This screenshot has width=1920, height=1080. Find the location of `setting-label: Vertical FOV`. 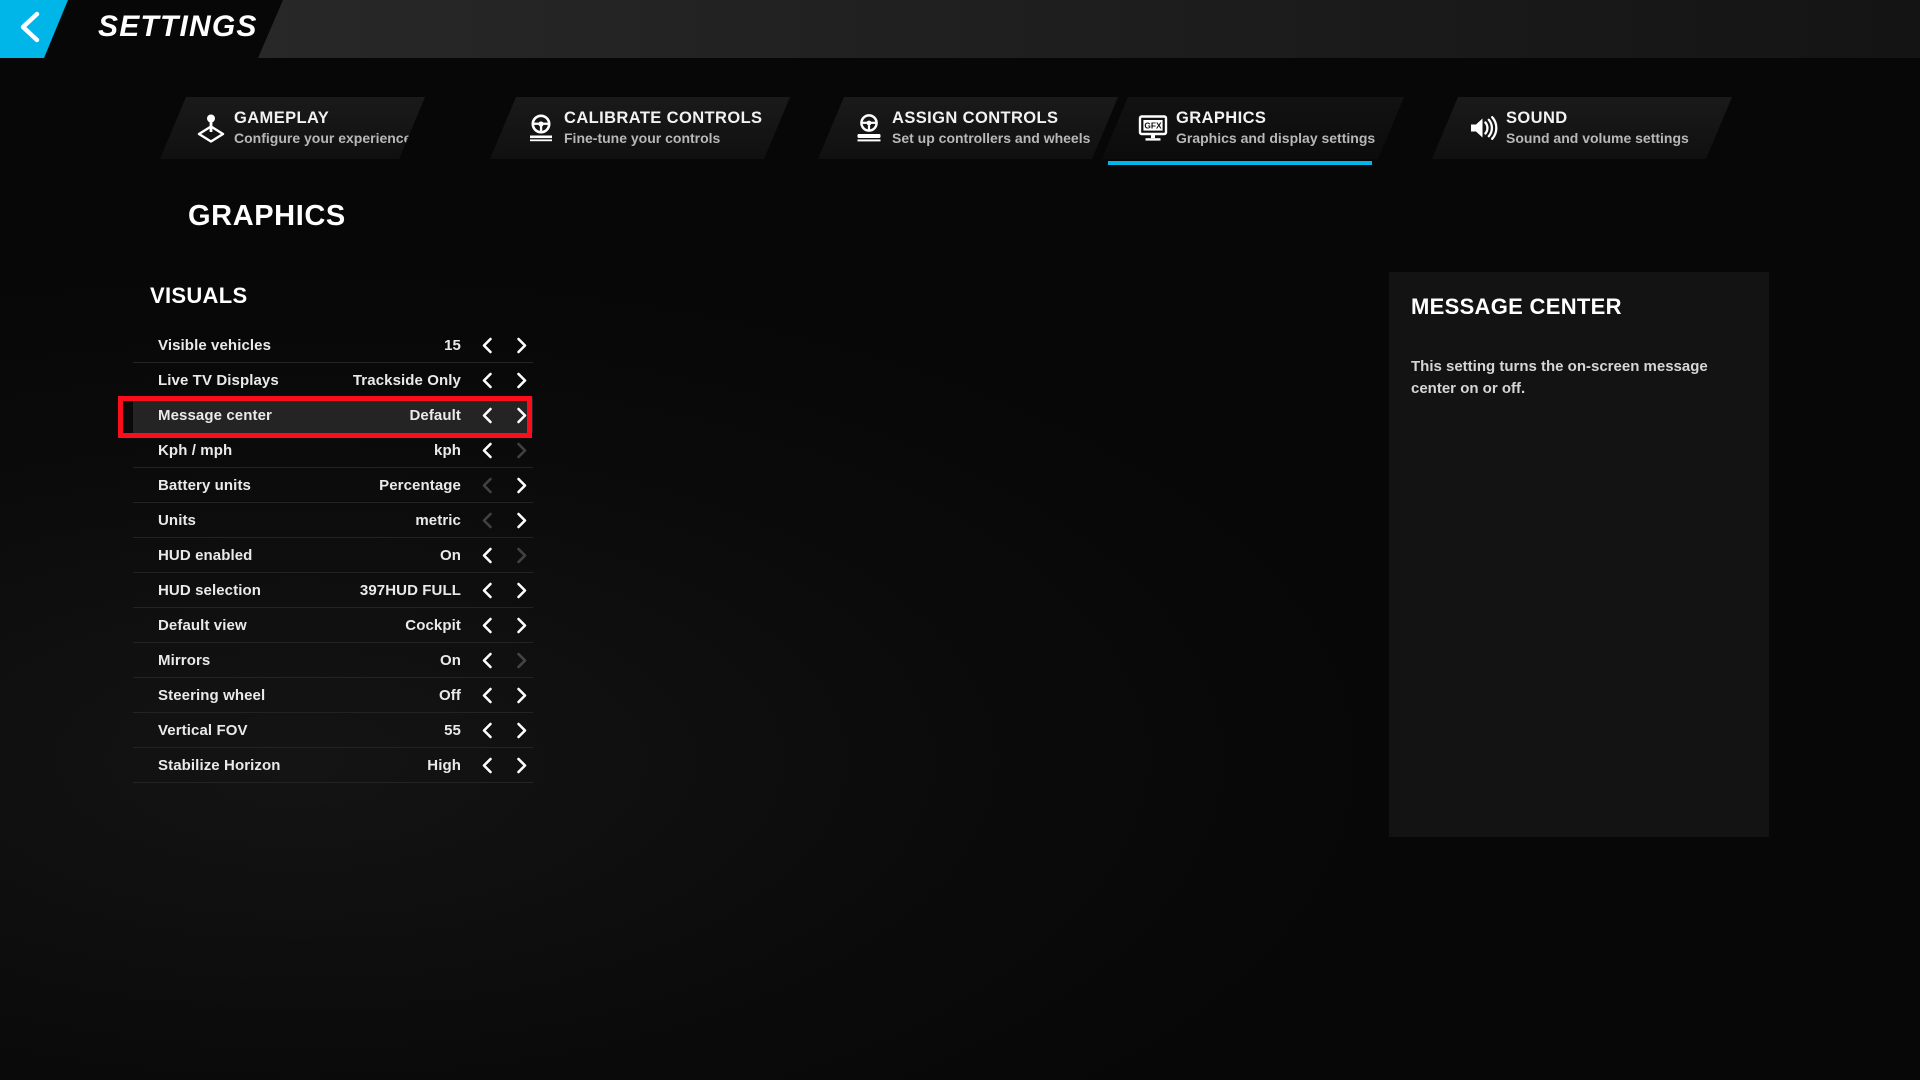

setting-label: Vertical FOV is located at coordinates (203, 730).